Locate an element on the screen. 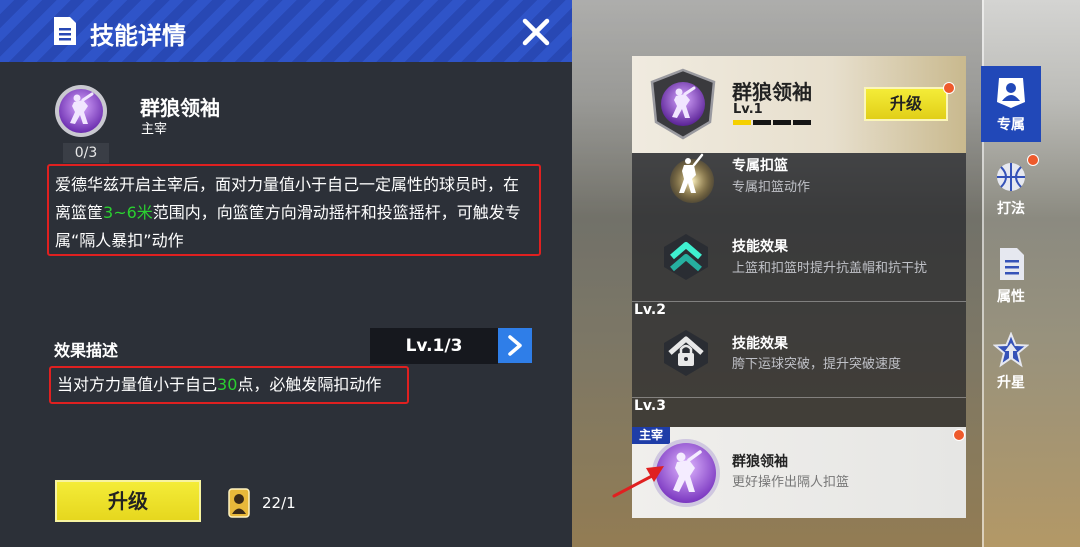 The image size is (1080, 547). tree-upgrade-button: 升级 is located at coordinates (906, 104).